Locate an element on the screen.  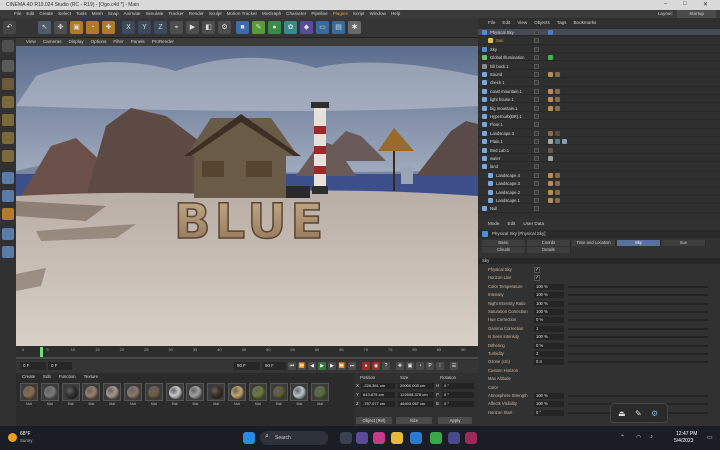
select-icon: ↖ is located at coordinates (44, 27).